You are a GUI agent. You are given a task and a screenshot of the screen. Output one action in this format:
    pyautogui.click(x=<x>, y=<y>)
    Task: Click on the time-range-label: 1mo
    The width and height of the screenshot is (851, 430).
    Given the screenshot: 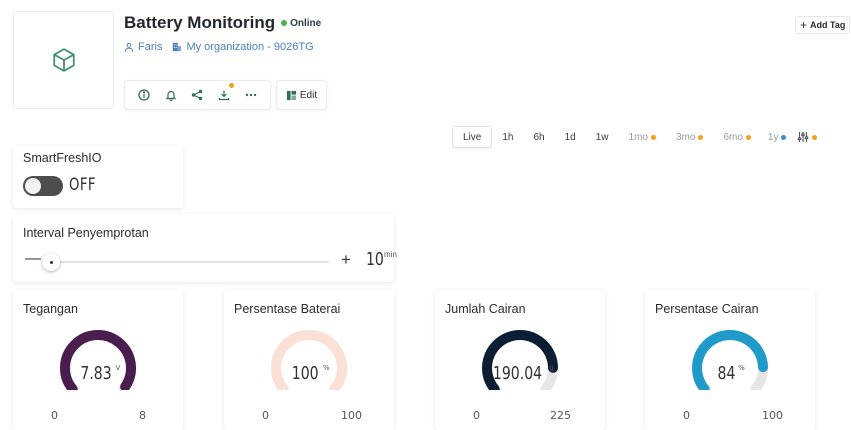 What is the action you would take?
    pyautogui.click(x=638, y=137)
    